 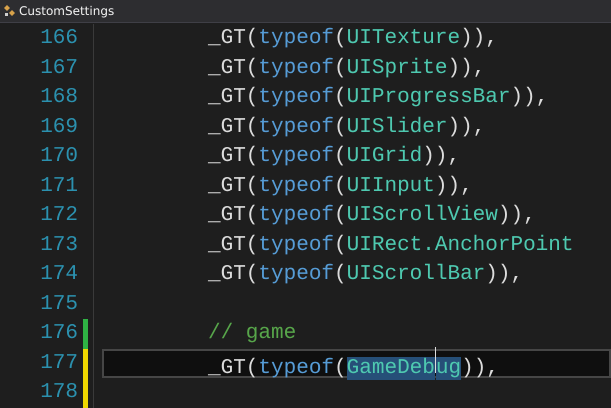 What do you see at coordinates (334, 156) in the screenshot?
I see `code-line: _GT(typeof(UIGrid)),` at bounding box center [334, 156].